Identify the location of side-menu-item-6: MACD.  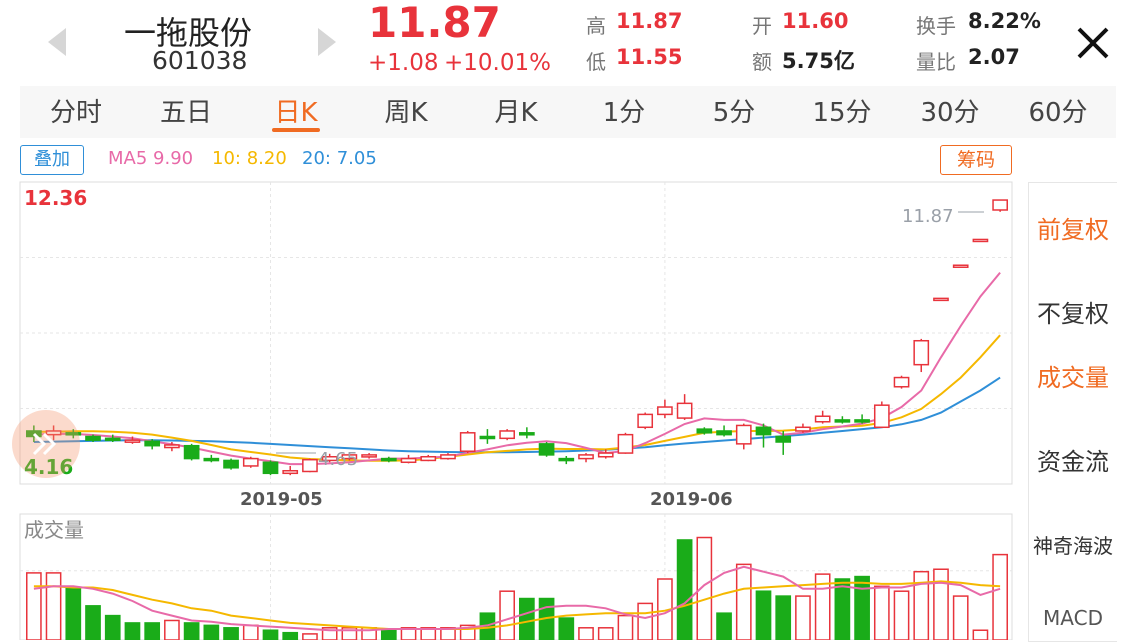
(1073, 621).